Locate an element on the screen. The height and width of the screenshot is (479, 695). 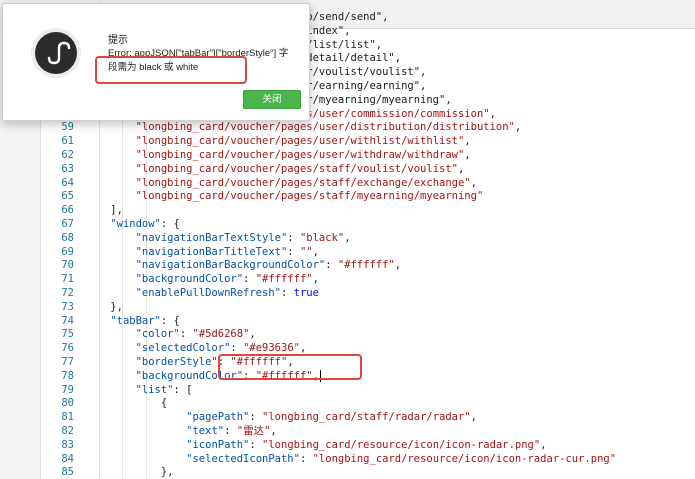
close-button: 关闭 is located at coordinates (272, 99).